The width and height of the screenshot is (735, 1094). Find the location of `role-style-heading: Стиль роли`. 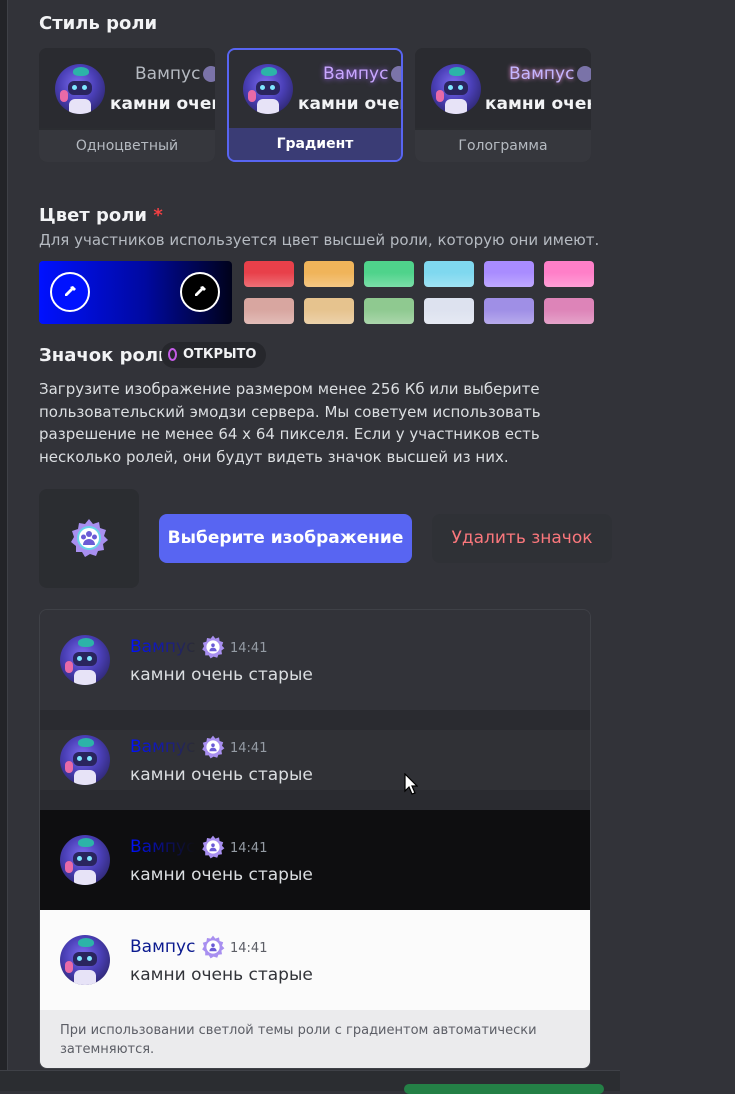

role-style-heading: Стиль роли is located at coordinates (98, 23).